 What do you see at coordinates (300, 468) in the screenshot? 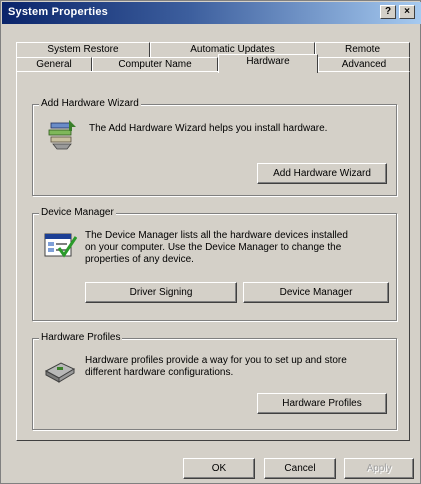
I see `cancel-button: Cancel` at bounding box center [300, 468].